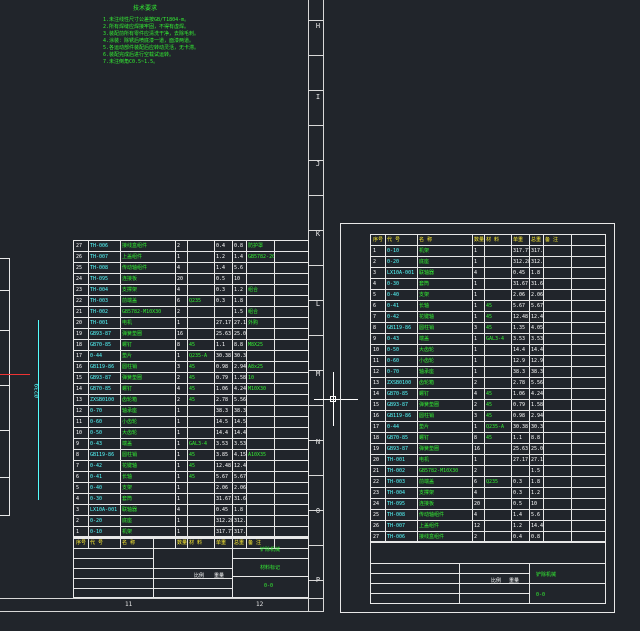  I want to click on table-cell: 27.17, so click(521, 460).